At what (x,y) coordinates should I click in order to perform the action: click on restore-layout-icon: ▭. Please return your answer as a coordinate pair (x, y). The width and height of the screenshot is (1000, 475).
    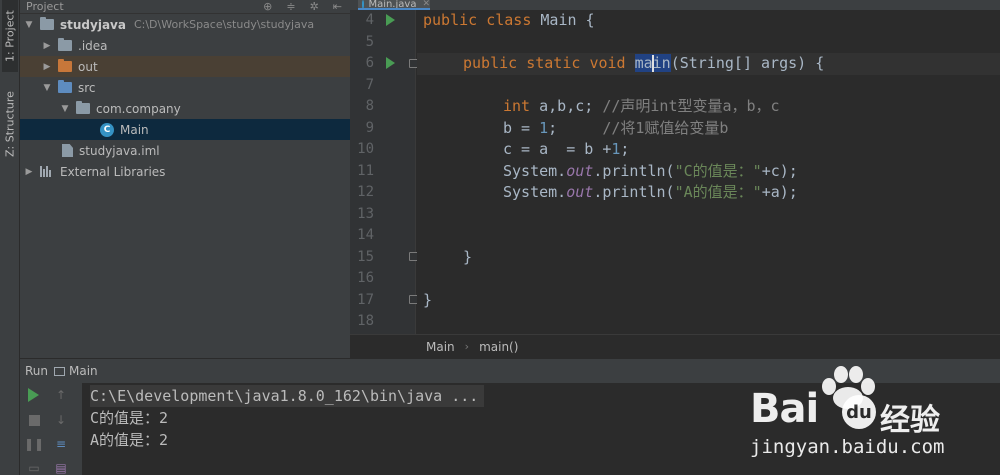
    Looking at the image, I should click on (34, 468).